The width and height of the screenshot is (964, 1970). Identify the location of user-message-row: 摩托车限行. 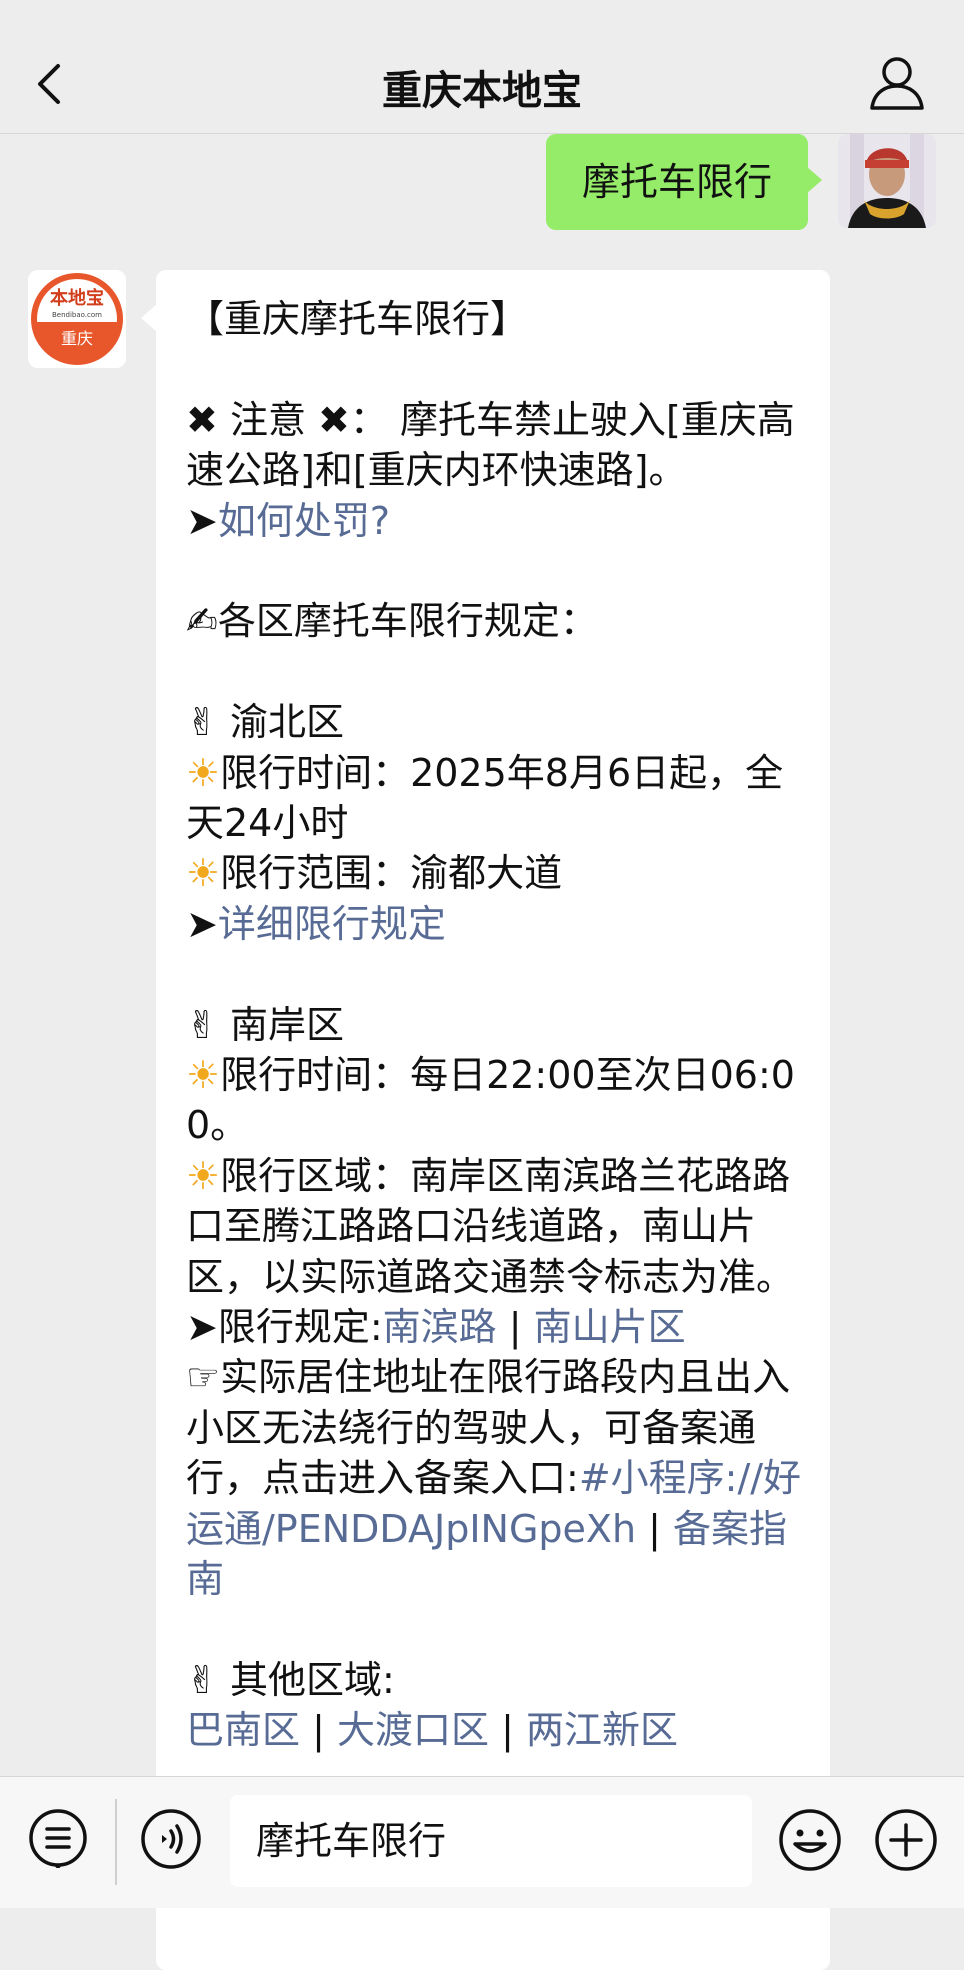
(676, 183).